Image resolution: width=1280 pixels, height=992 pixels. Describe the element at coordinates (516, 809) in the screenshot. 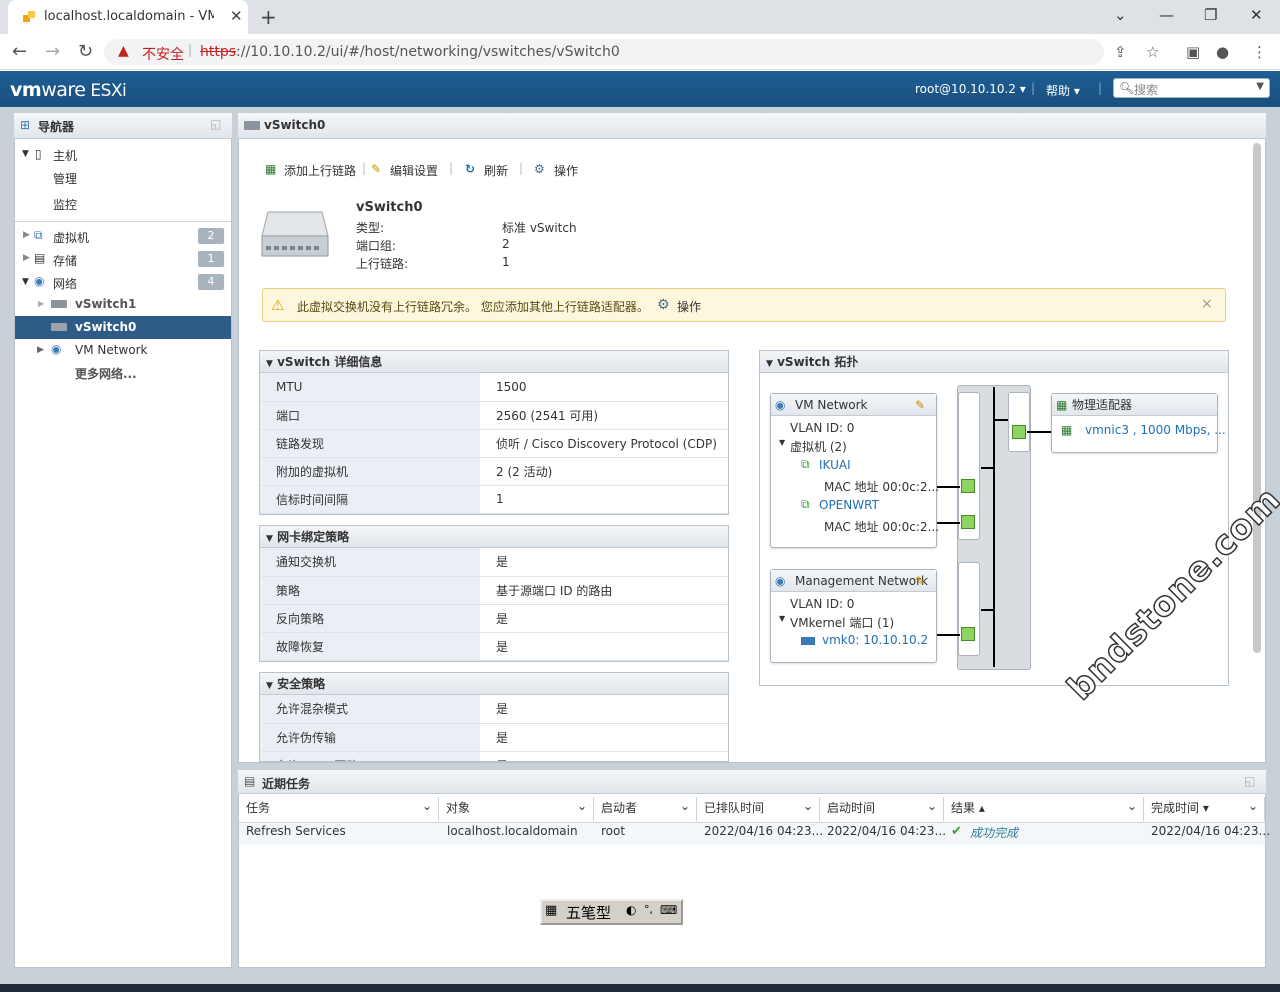

I see `column-header: 对象 ⌄` at that location.